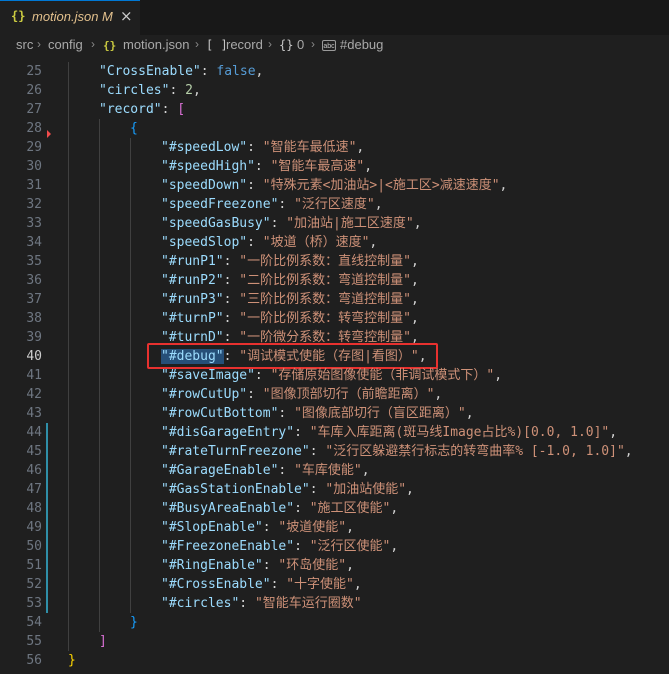 The height and width of the screenshot is (674, 669). What do you see at coordinates (334, 413) in the screenshot?
I see `code-line: 43 "#rowCutBottom": "图像底部切行（盲区距离）",` at bounding box center [334, 413].